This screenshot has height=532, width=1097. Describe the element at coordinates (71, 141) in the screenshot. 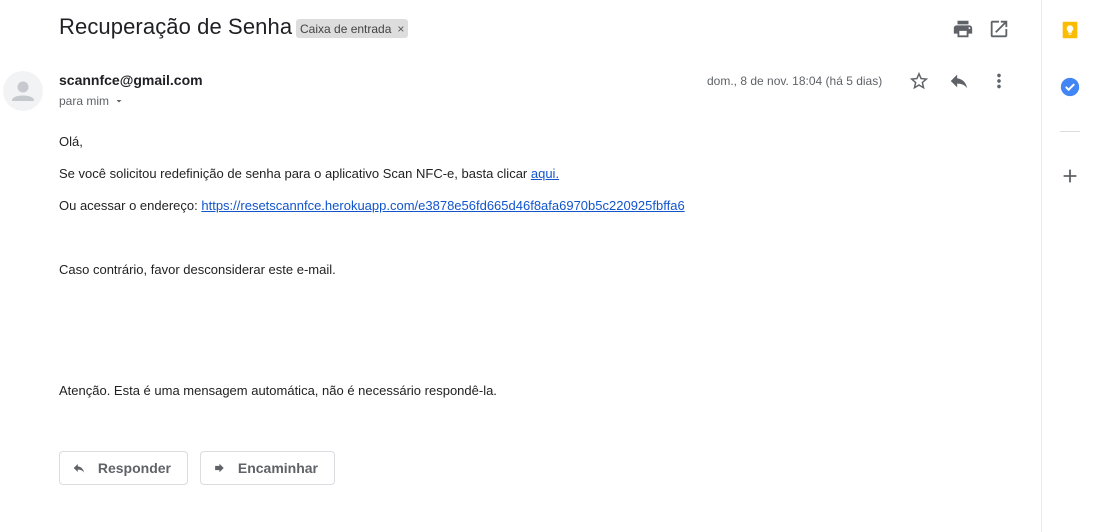

I see `greeting-text: Olá,` at that location.